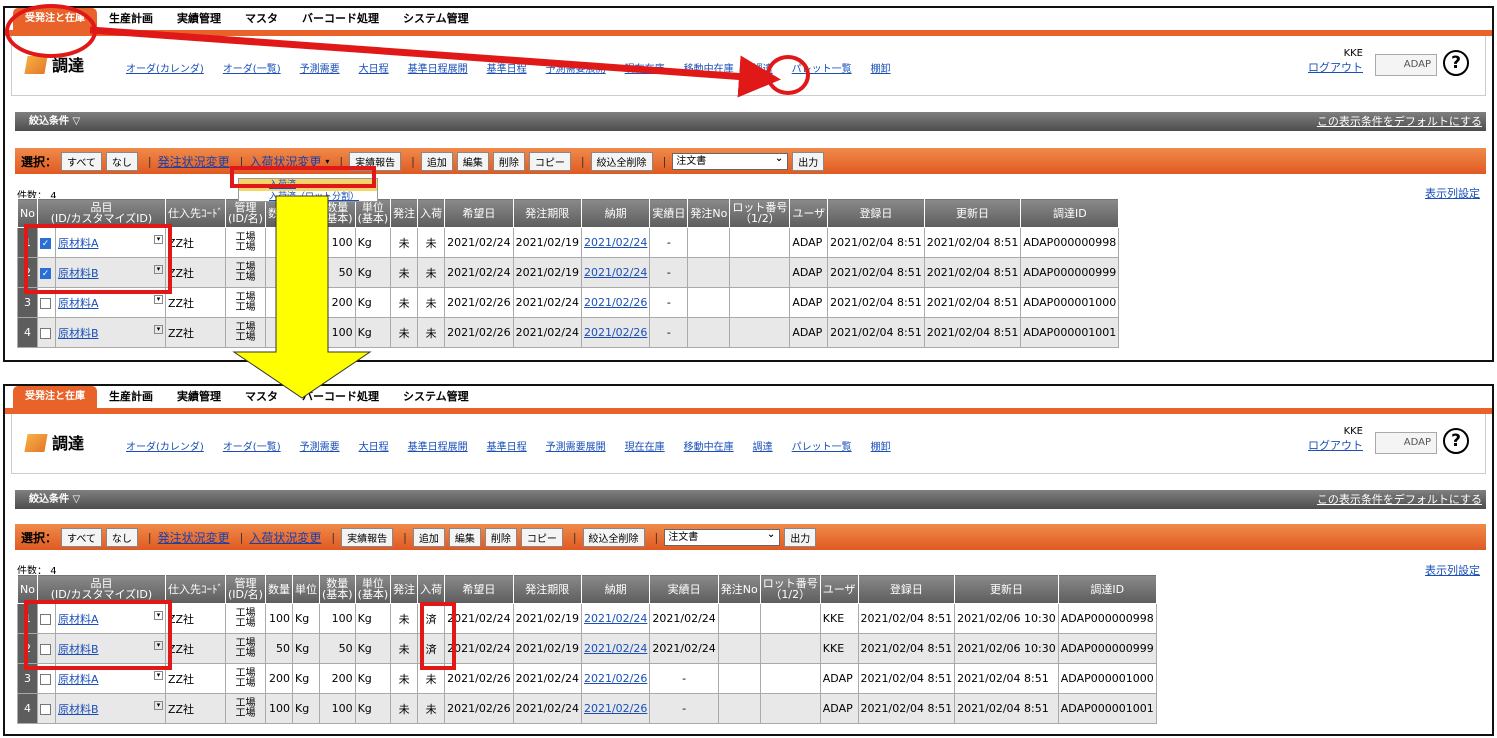 This screenshot has width=1497, height=738. I want to click on yellow-down-arrow, so click(302, 297).